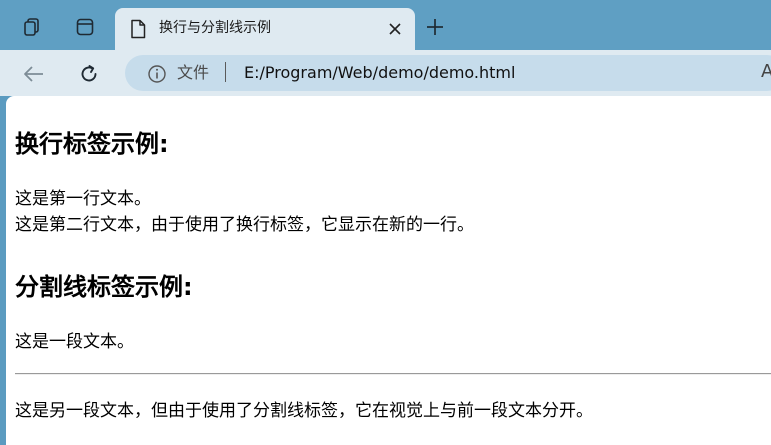 Image resolution: width=771 pixels, height=445 pixels. I want to click on workspaces-icon, so click(31, 27).